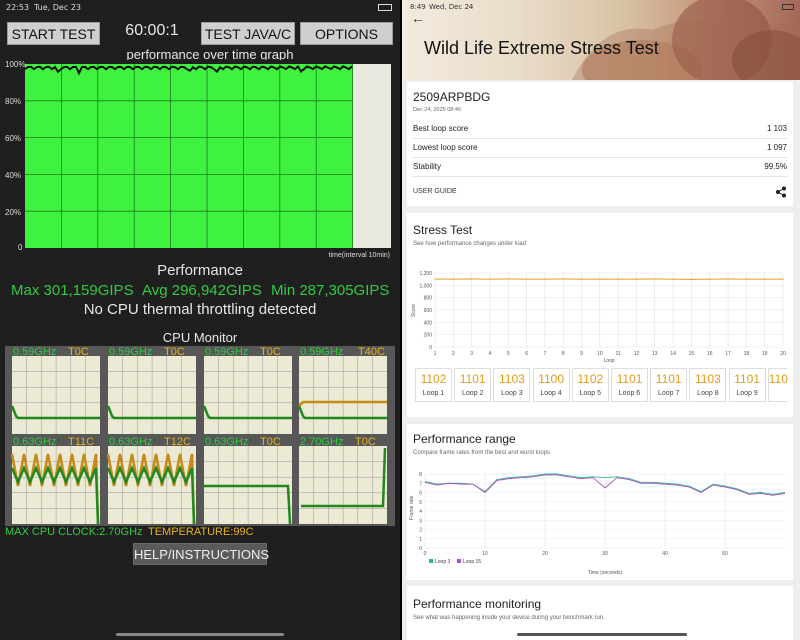  Describe the element at coordinates (464, 439) in the screenshot. I see `performance-range-title: Performance range` at that location.